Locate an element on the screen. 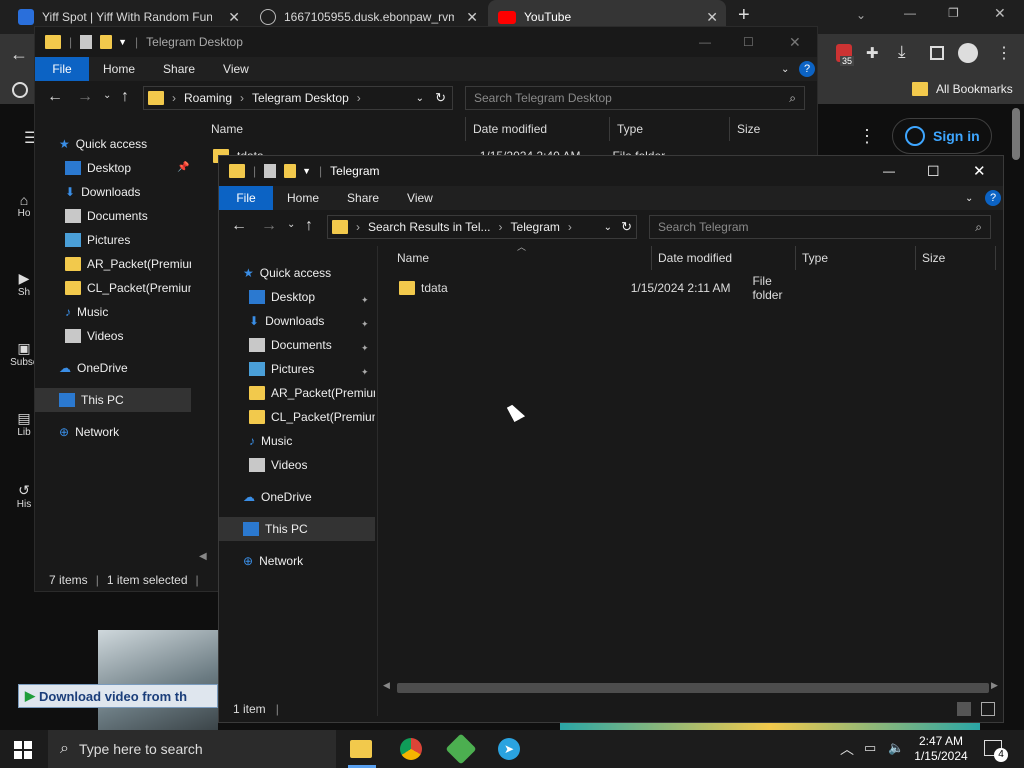 The height and width of the screenshot is (768, 1024). video-thumbnail is located at coordinates (158, 680).